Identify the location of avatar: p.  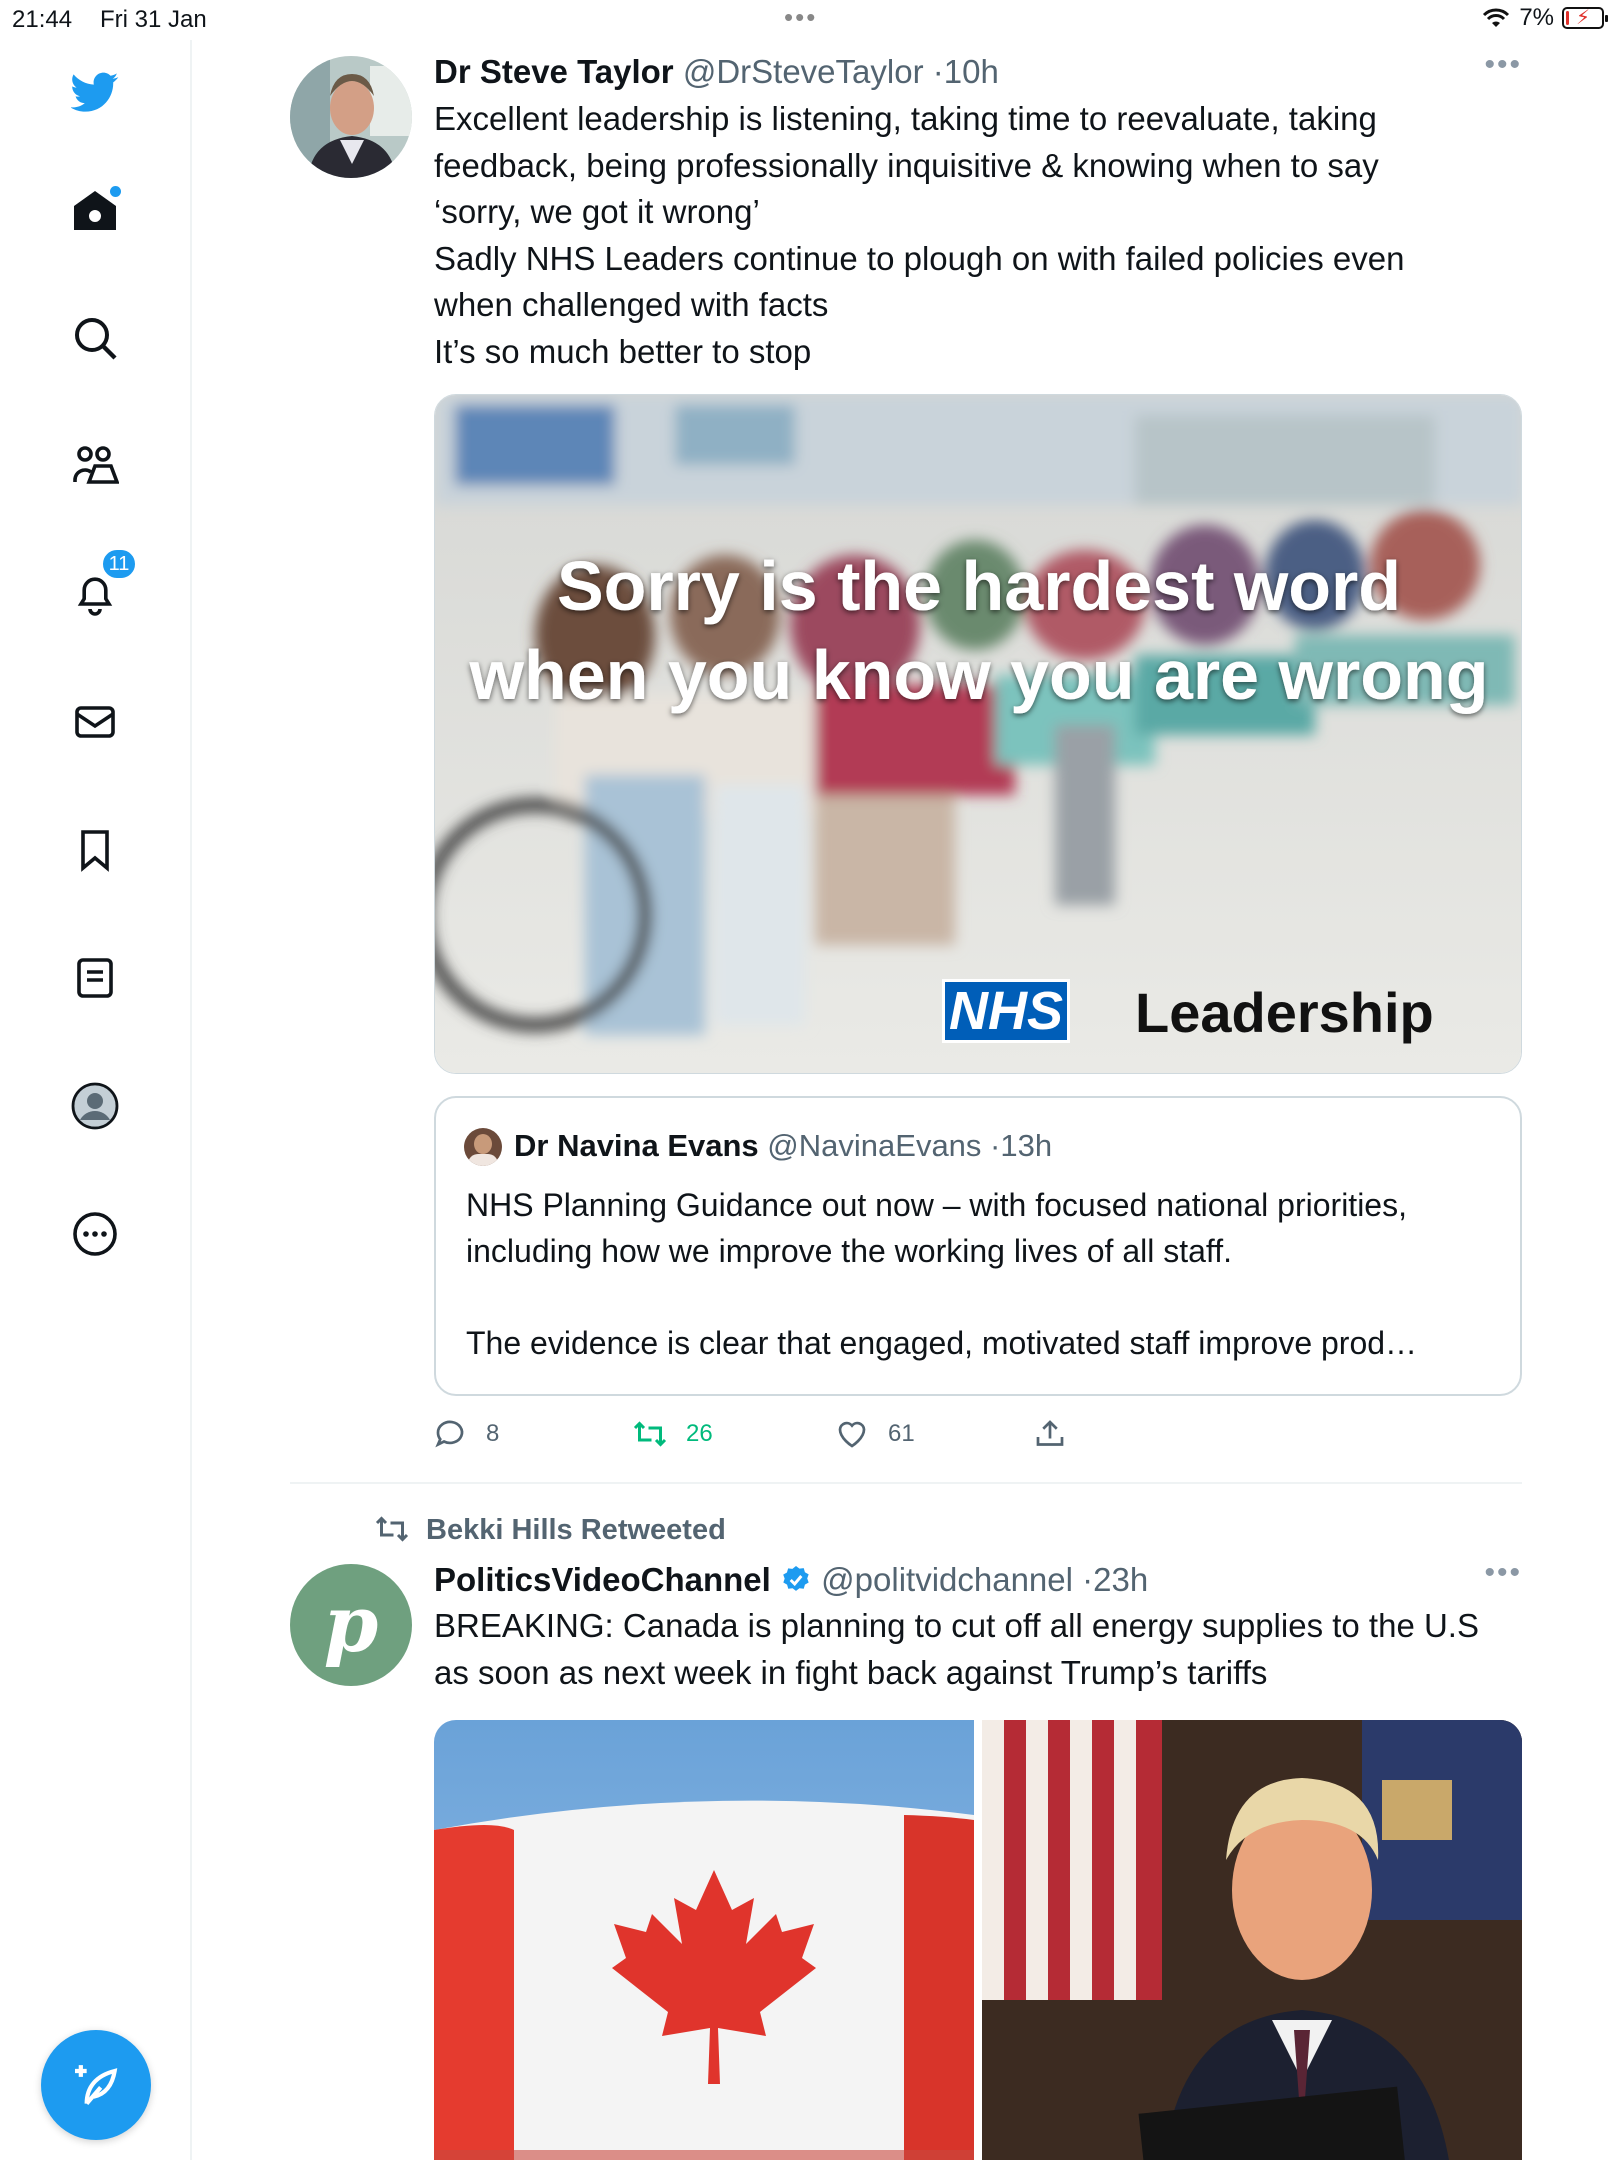
(351, 1625).